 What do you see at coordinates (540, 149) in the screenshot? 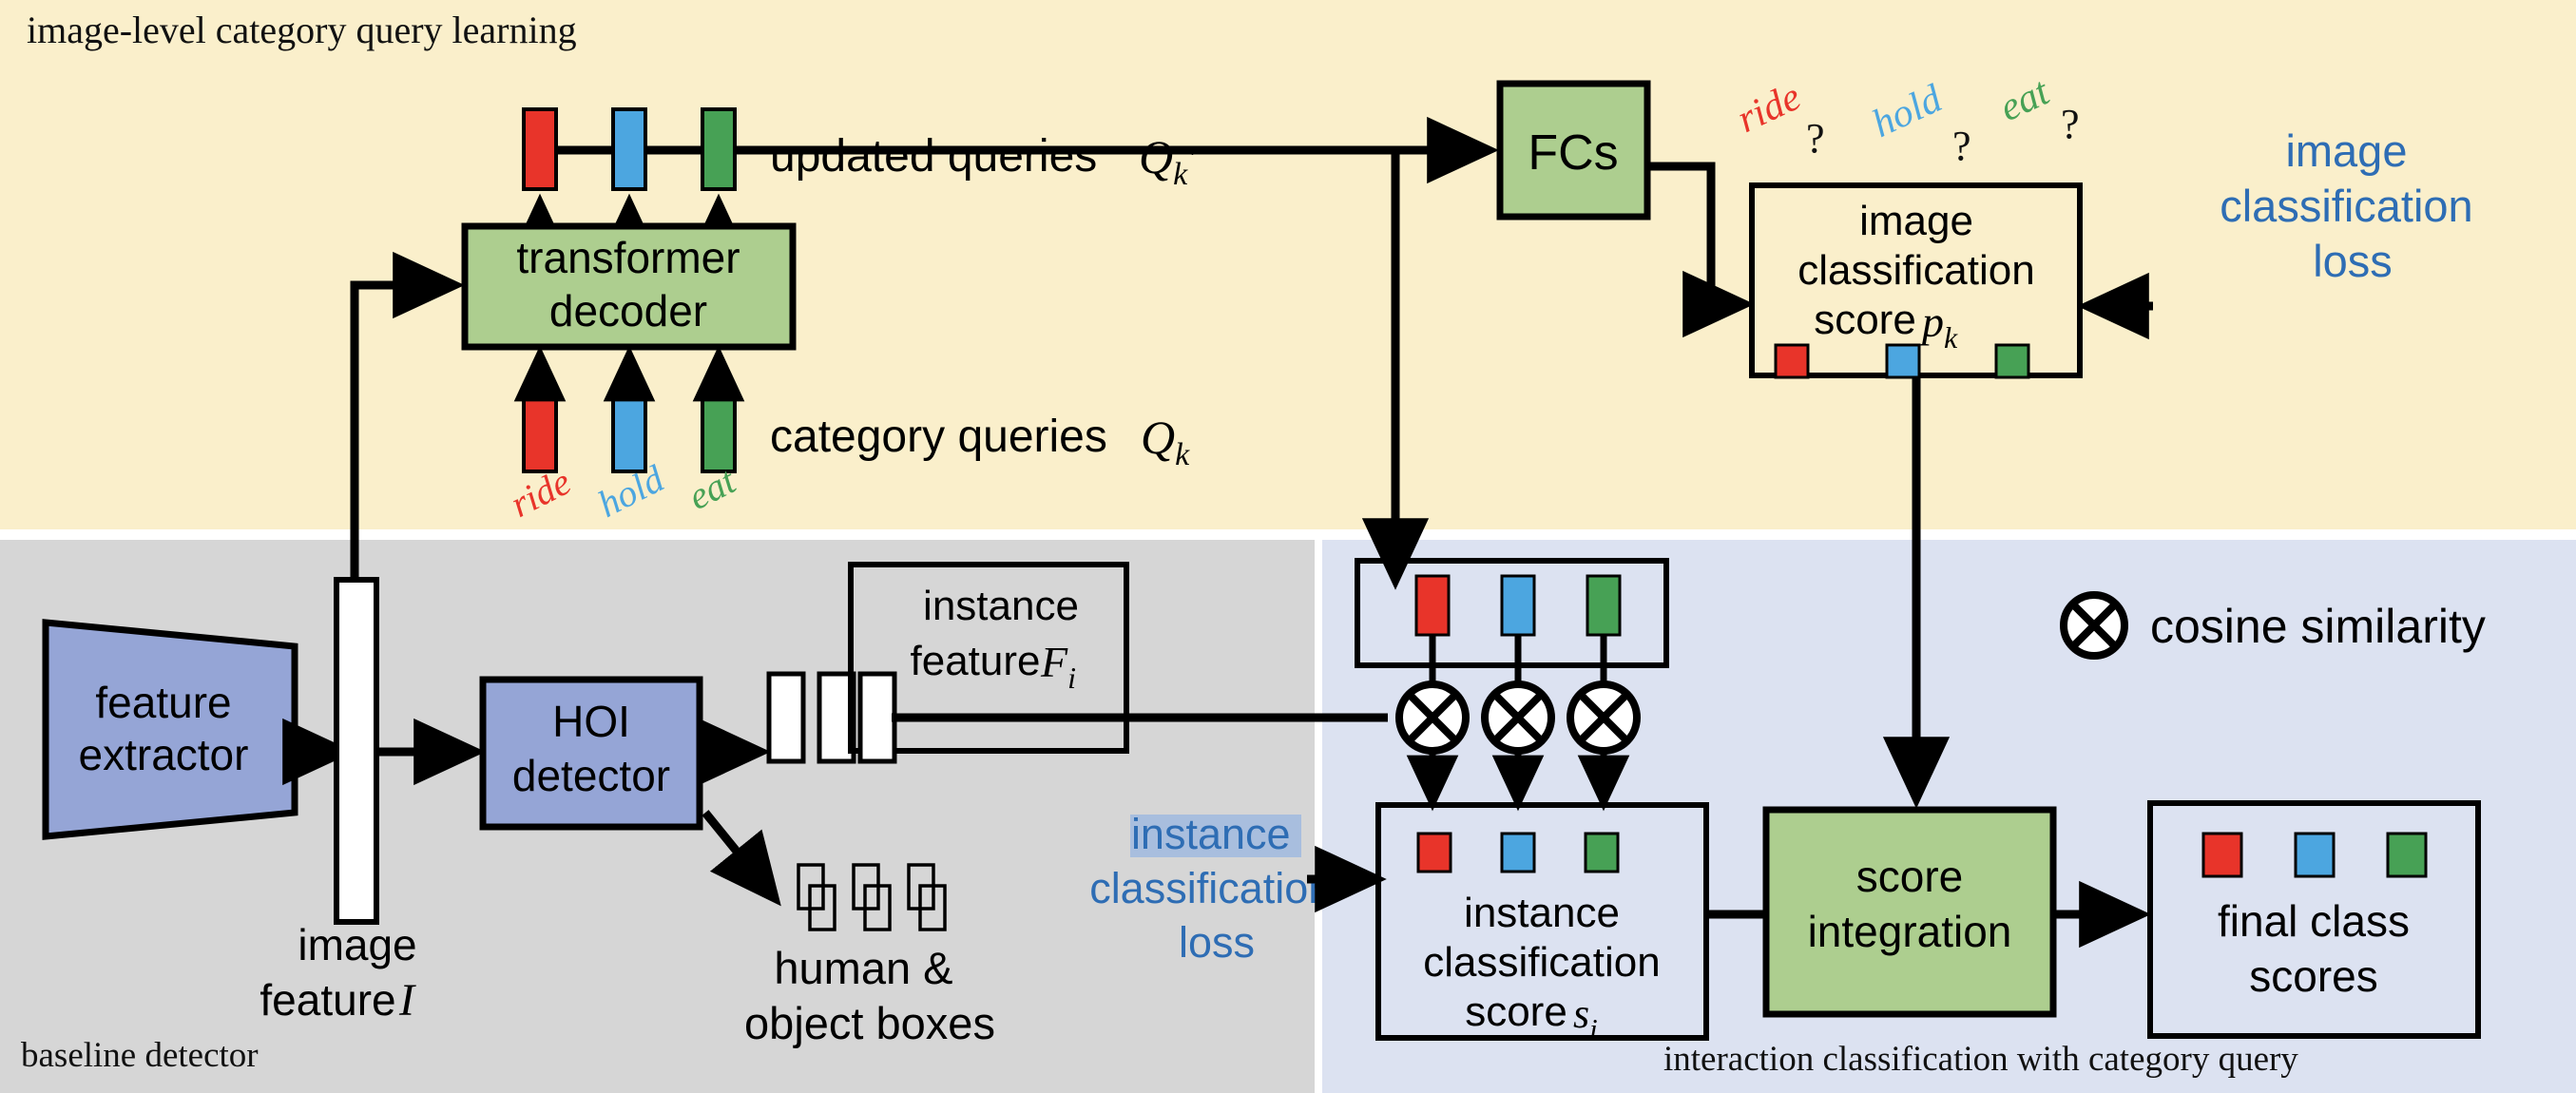
I see `updated-query-chip-red` at bounding box center [540, 149].